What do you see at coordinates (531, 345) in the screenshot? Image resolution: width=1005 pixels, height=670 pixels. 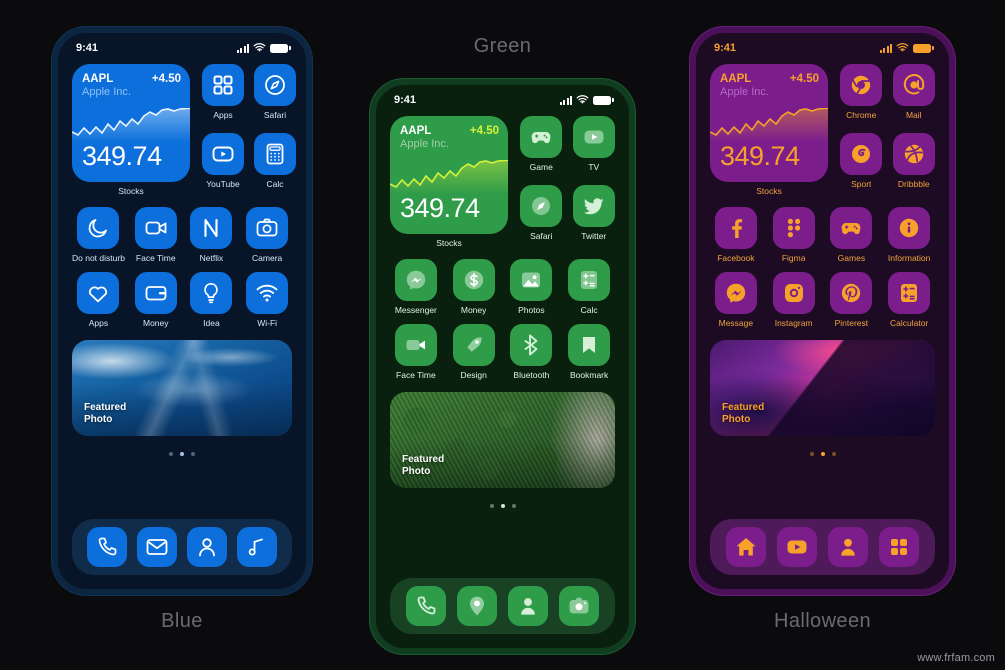 I see `bluetooth-icon` at bounding box center [531, 345].